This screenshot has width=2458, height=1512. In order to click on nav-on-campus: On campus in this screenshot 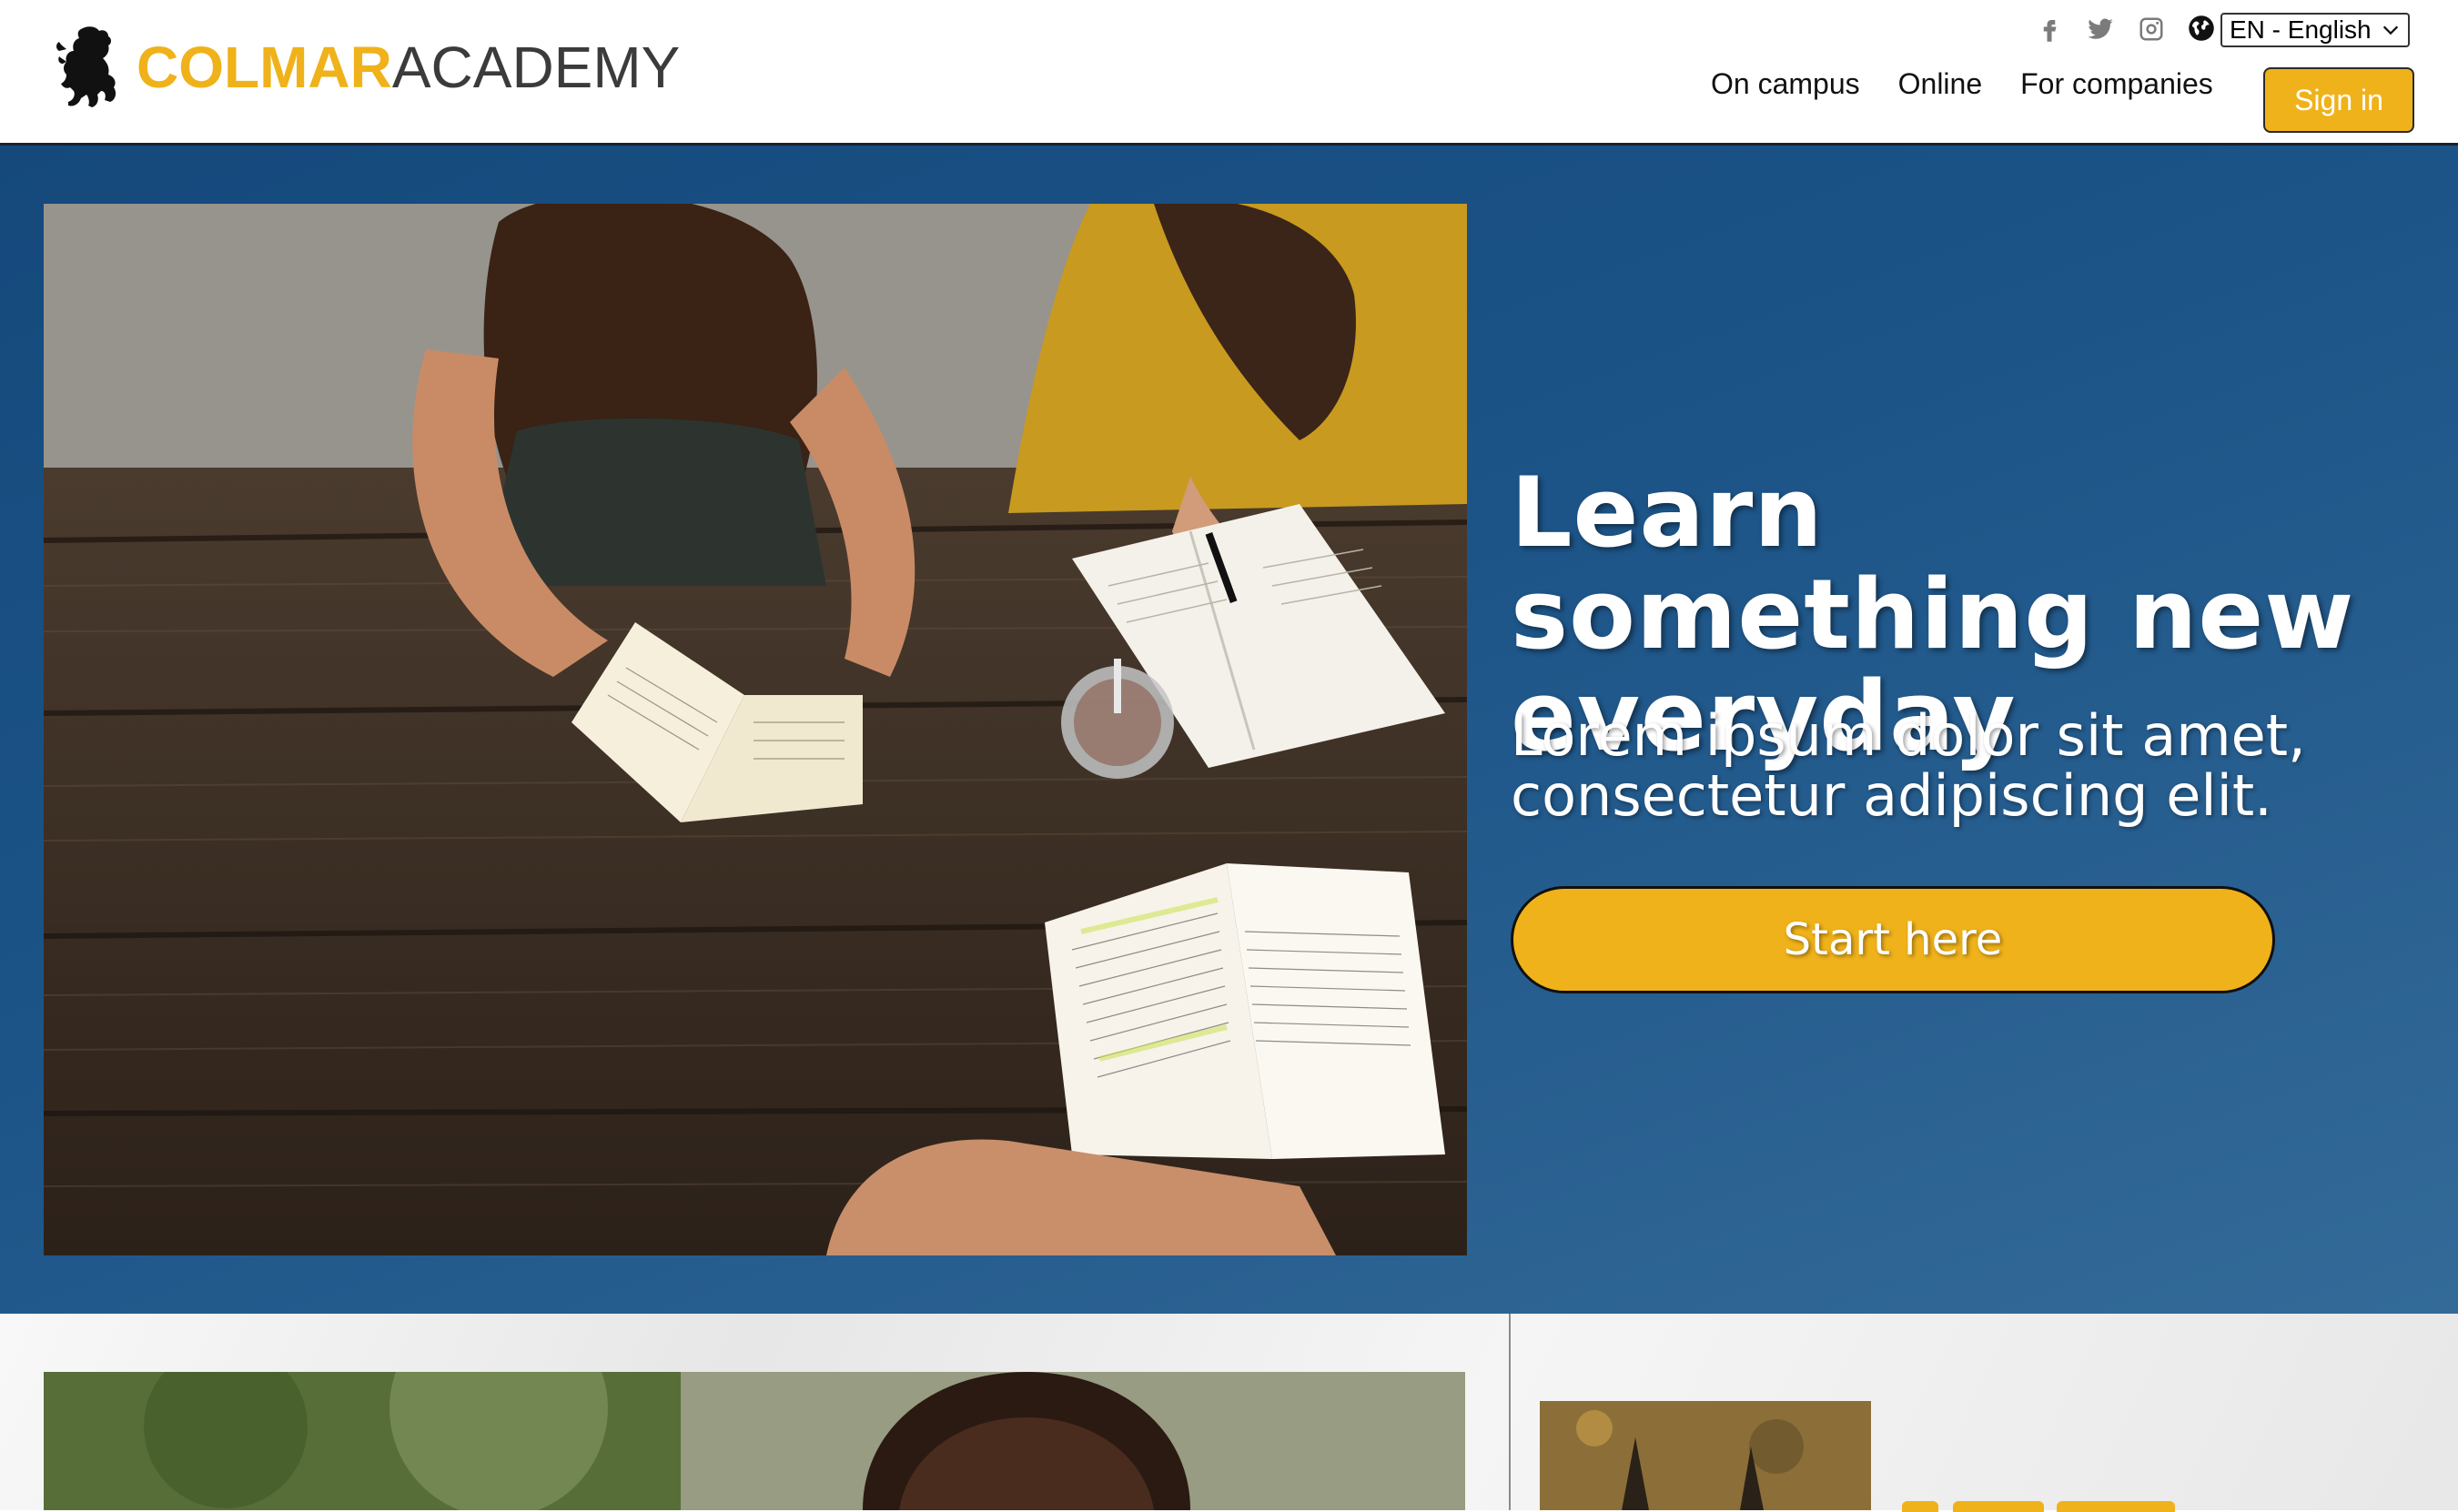, I will do `click(1785, 84)`.